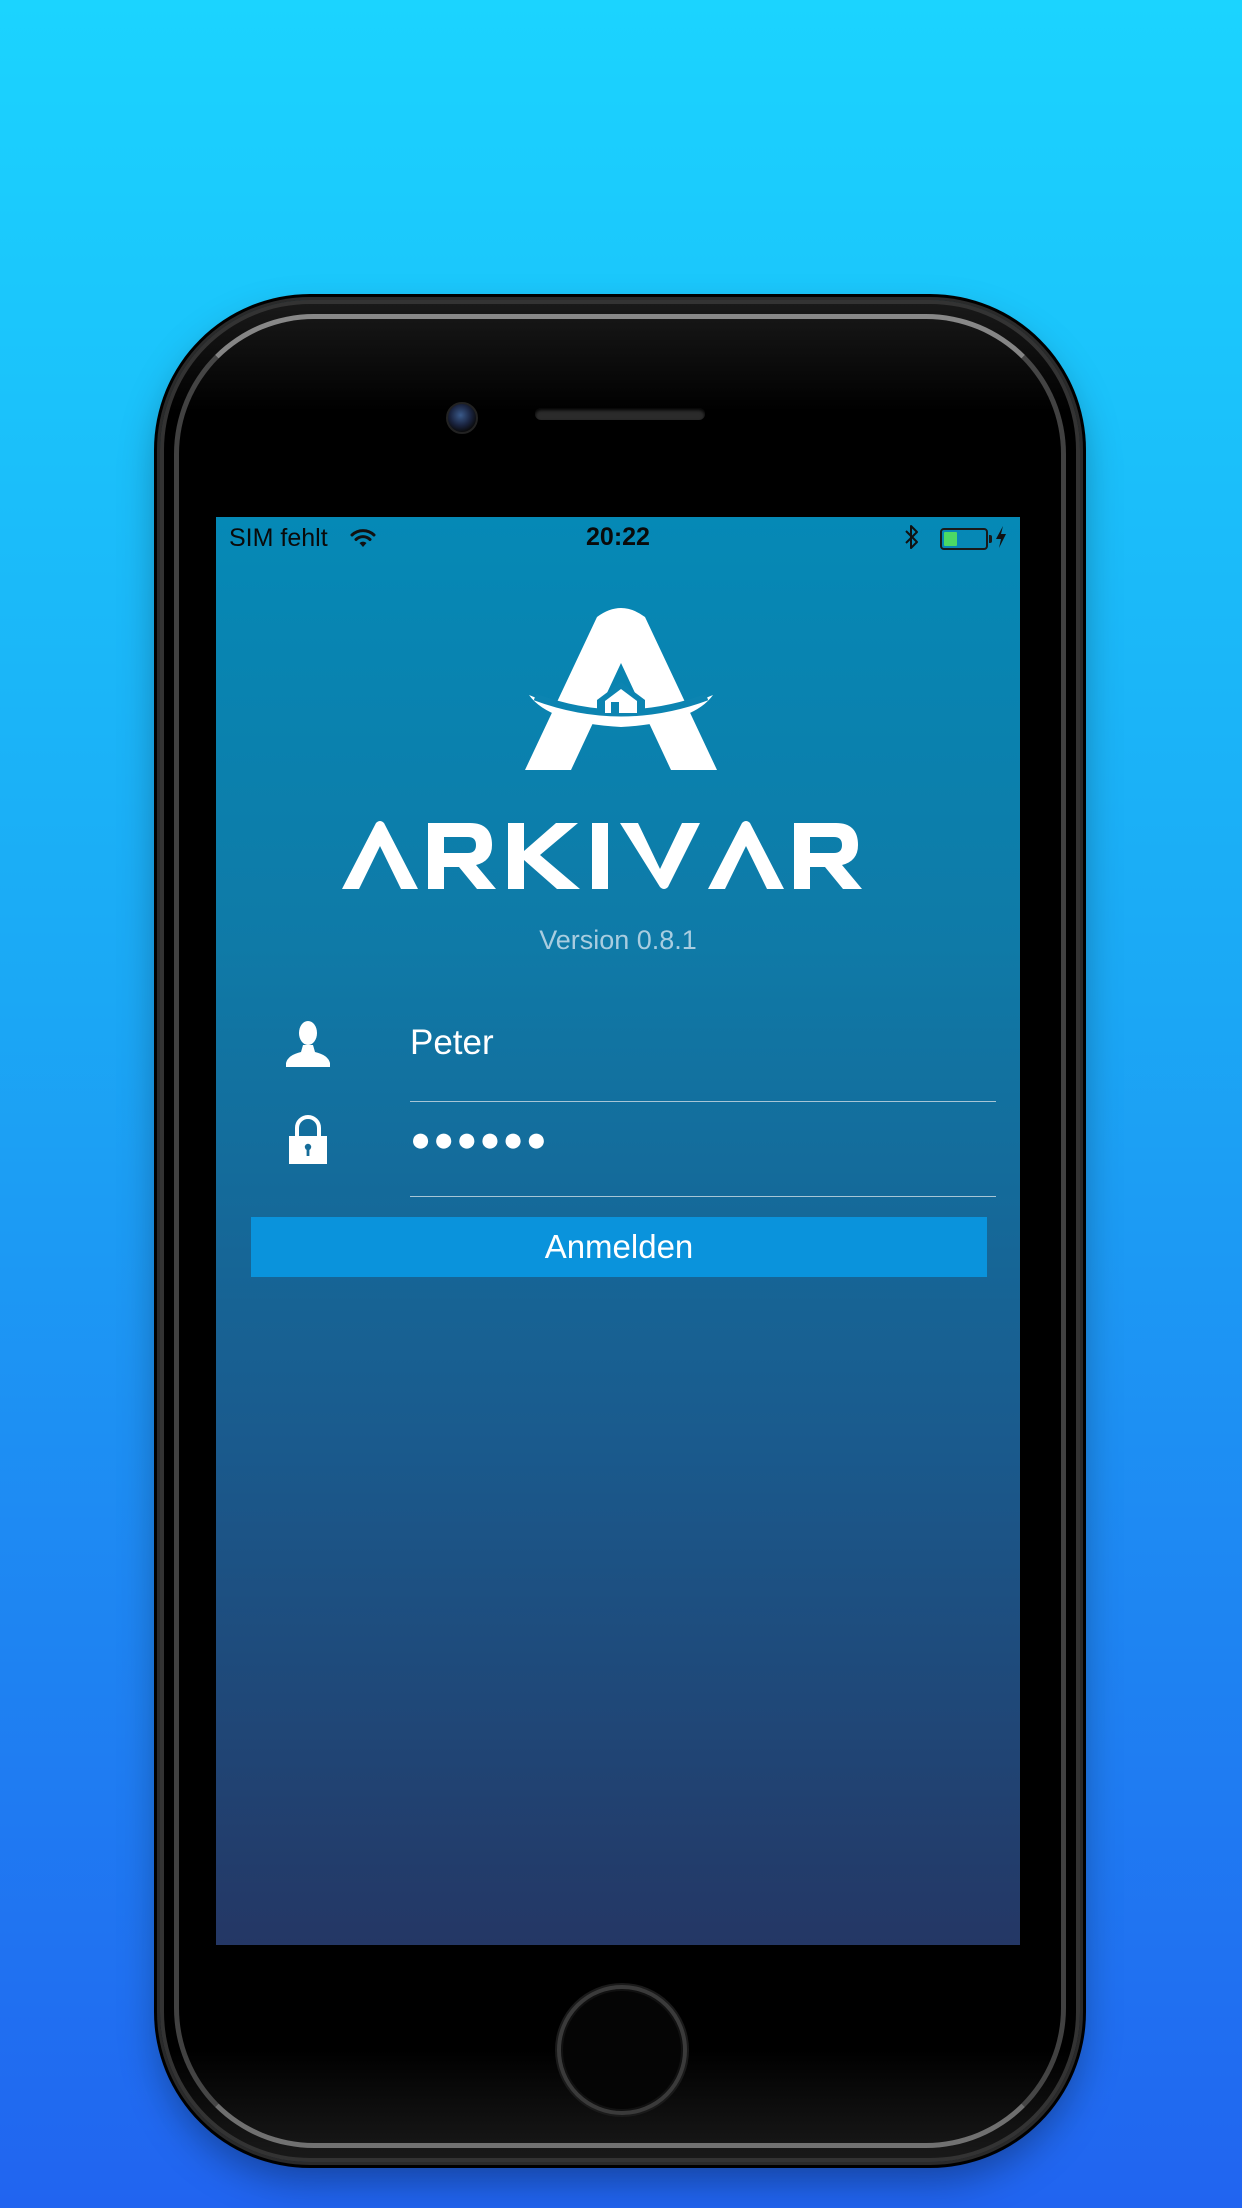 The width and height of the screenshot is (1242, 2208). What do you see at coordinates (626, 1150) in the screenshot?
I see `password-field: ●●●●●●` at bounding box center [626, 1150].